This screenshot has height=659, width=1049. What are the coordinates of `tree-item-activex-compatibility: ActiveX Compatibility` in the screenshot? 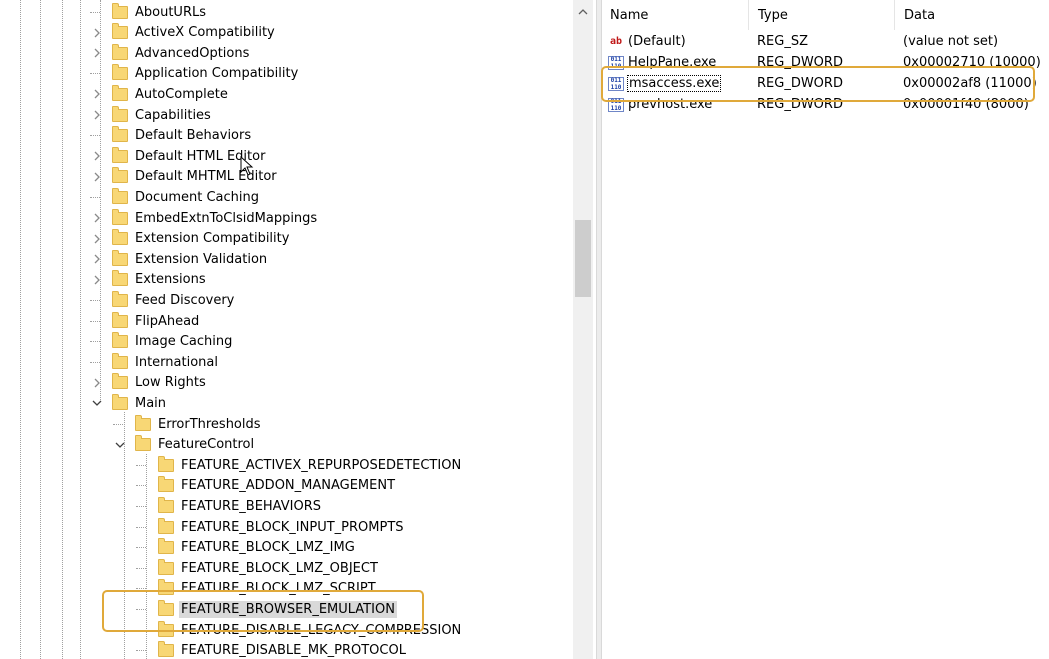 It's located at (183, 33).